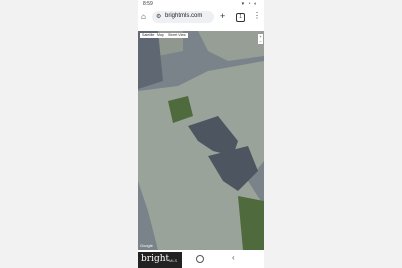  I want to click on brand-suffix: MLS, so click(173, 260).